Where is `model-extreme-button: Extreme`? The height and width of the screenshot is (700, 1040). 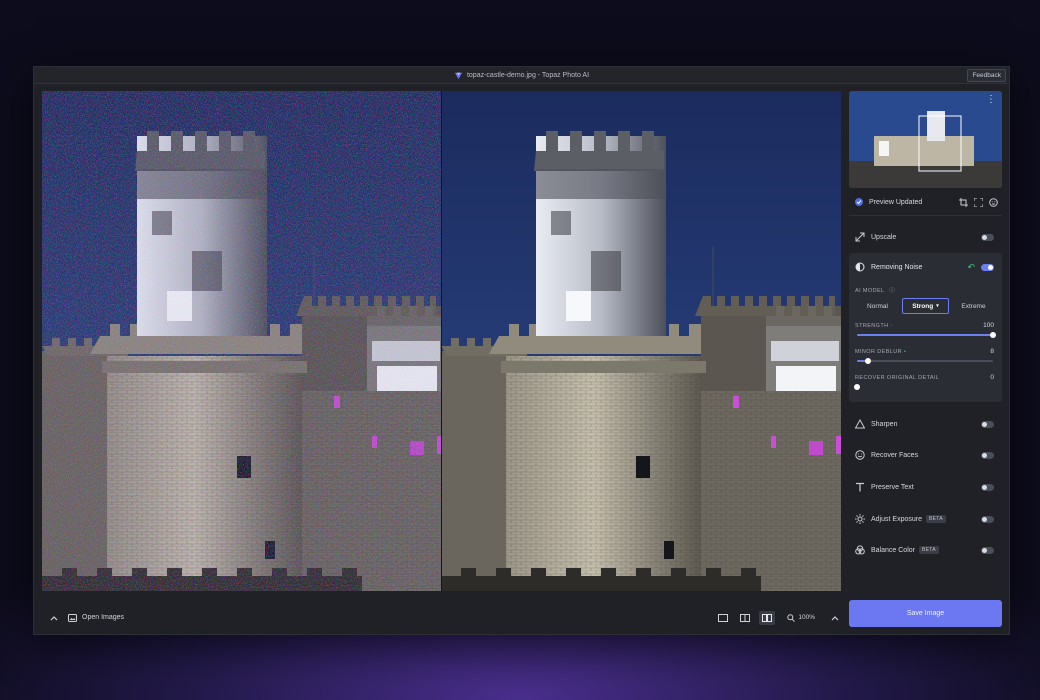
model-extreme-button: Extreme is located at coordinates (973, 306).